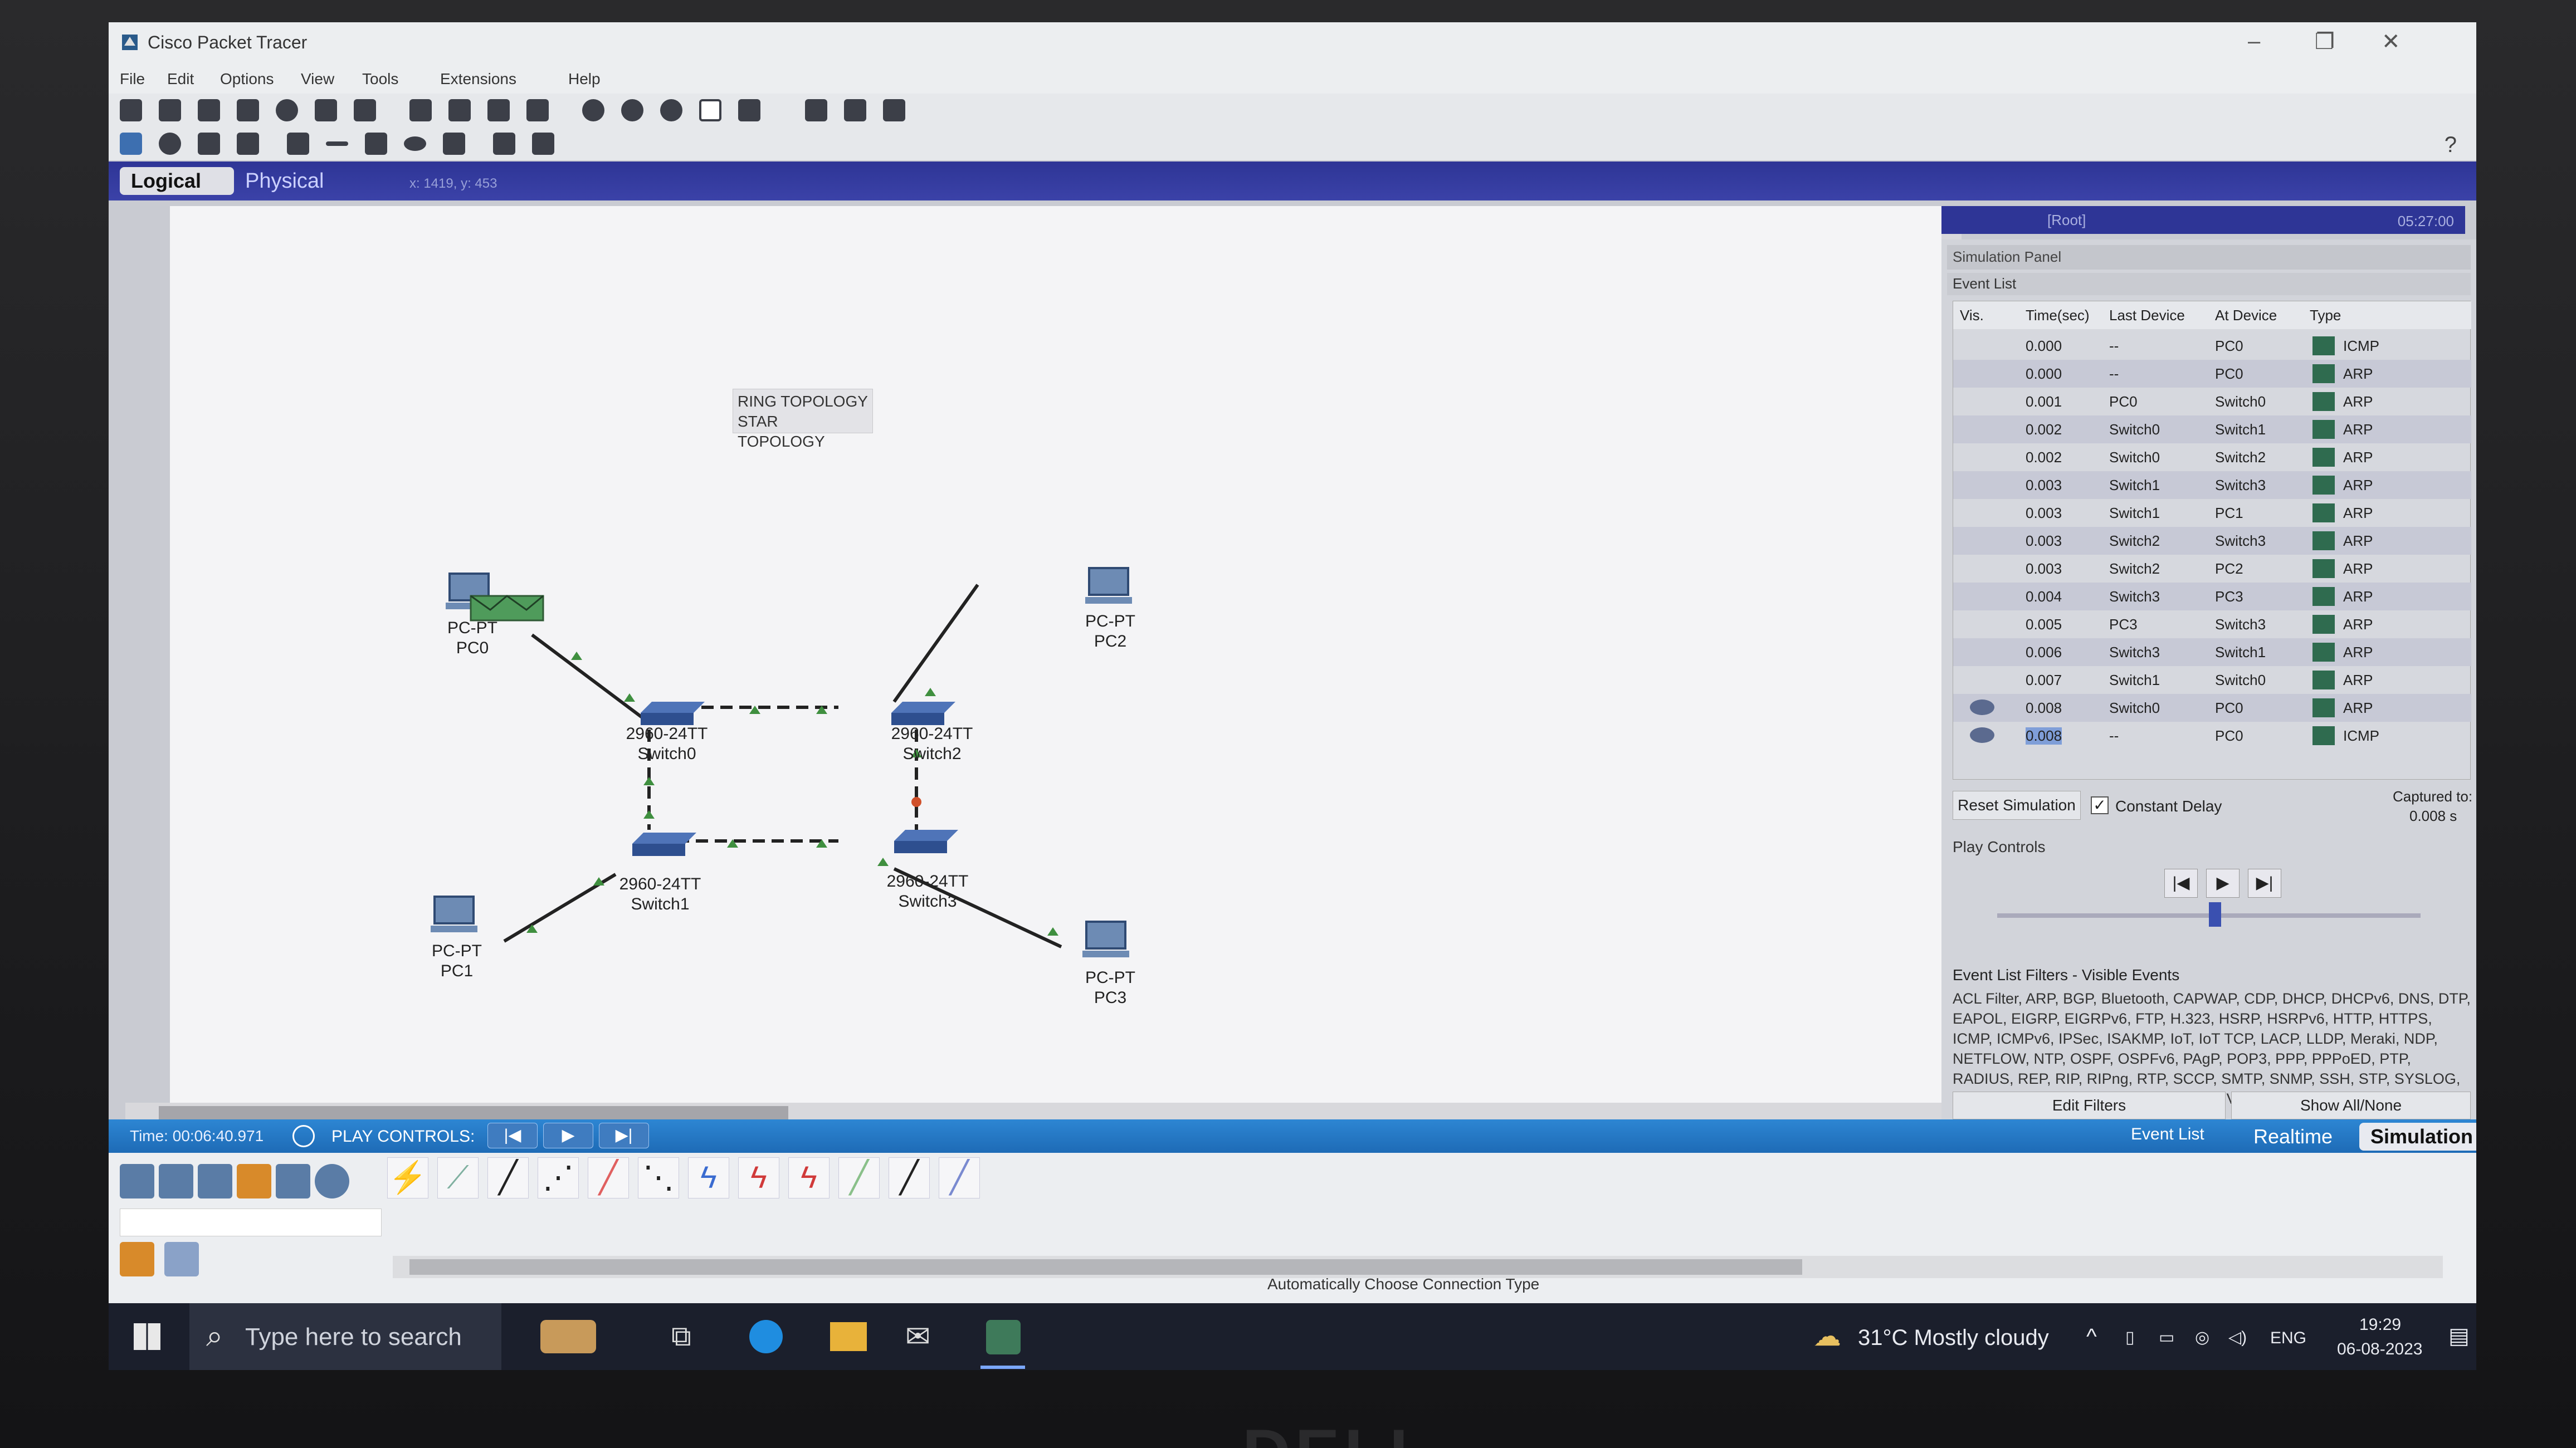 This screenshot has height=1448, width=2576. I want to click on place-note-icon, so click(298, 144).